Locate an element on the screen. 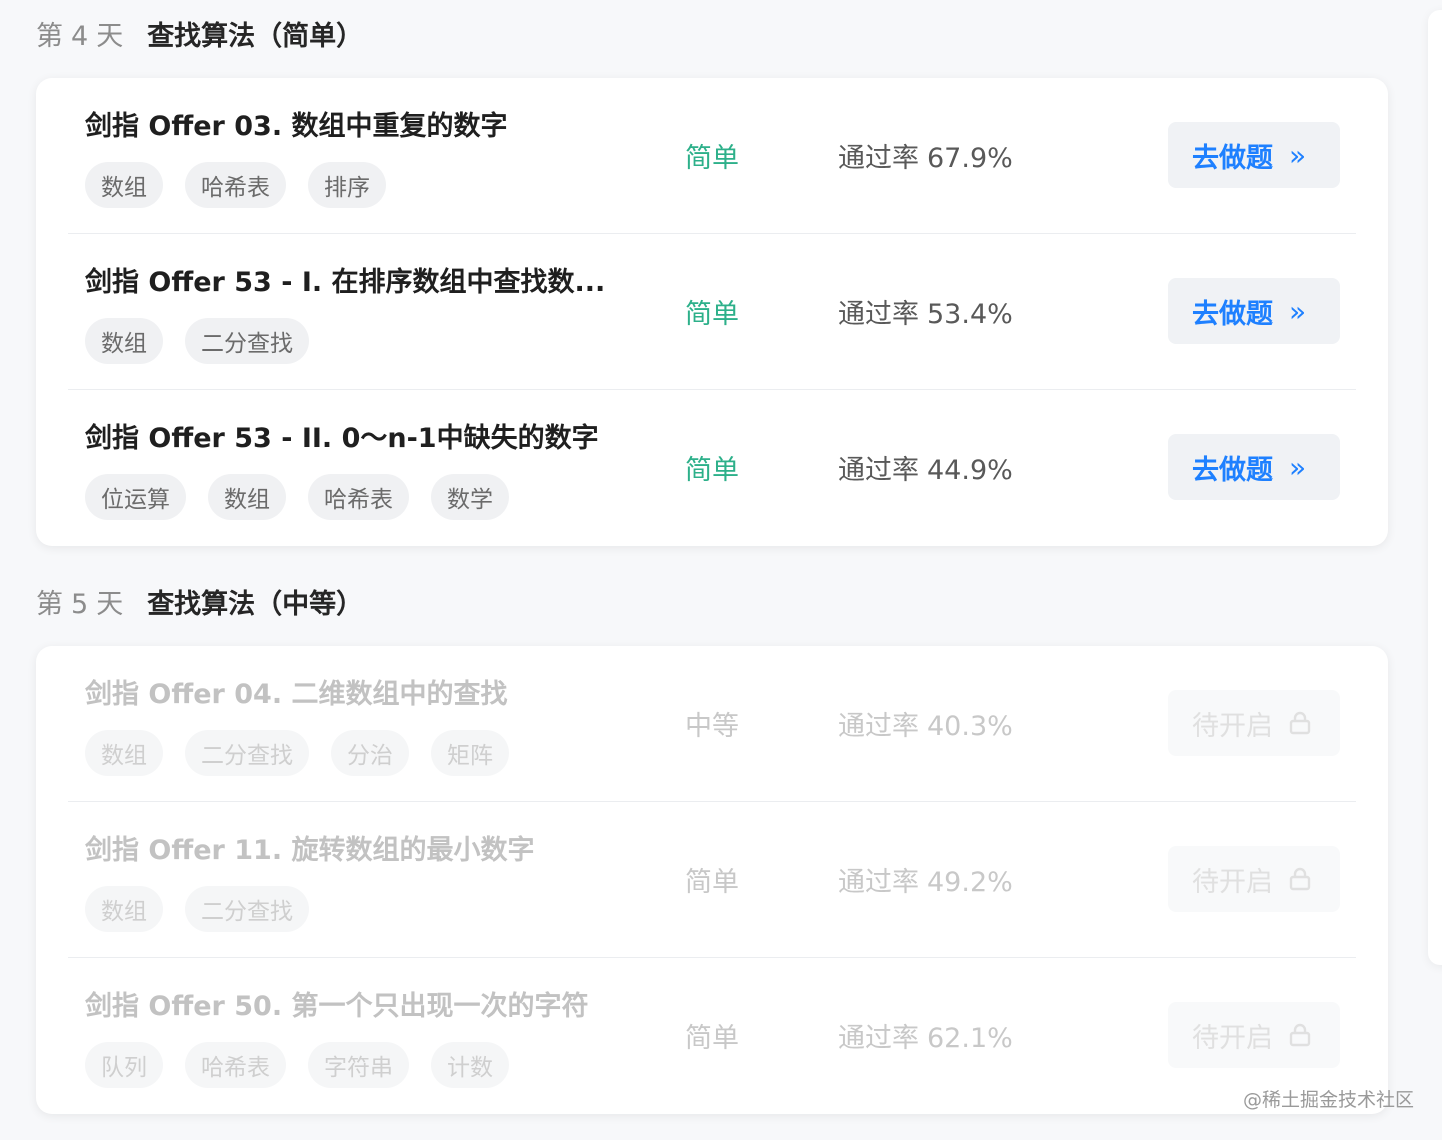  problem-title: 剑指 Offer 04. 二维数组中的查找 is located at coordinates (296, 694).